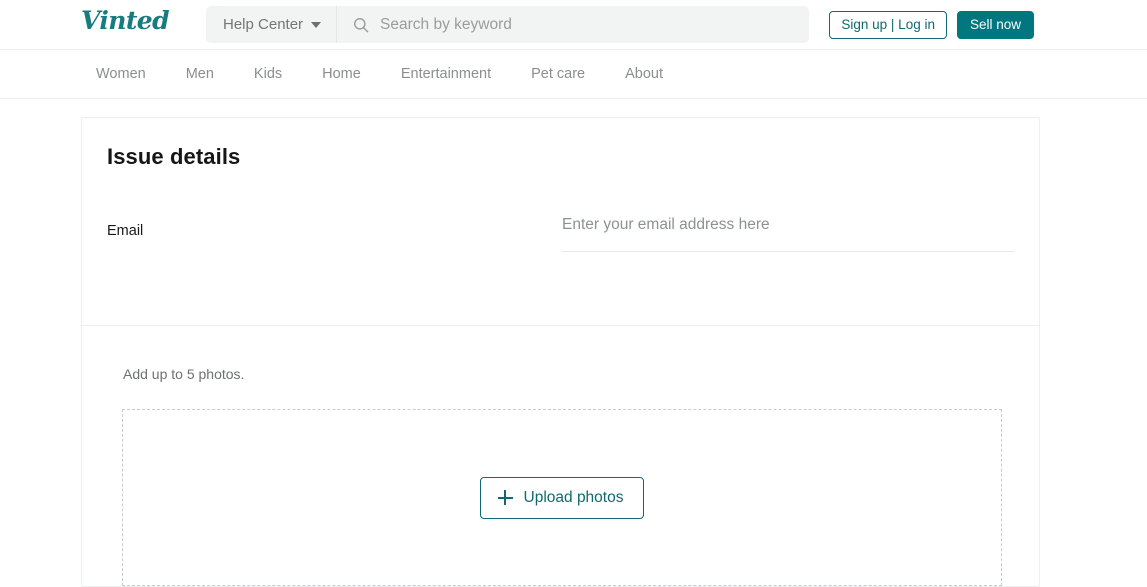 This screenshot has height=587, width=1147. I want to click on nav-item-home: Home, so click(341, 74).